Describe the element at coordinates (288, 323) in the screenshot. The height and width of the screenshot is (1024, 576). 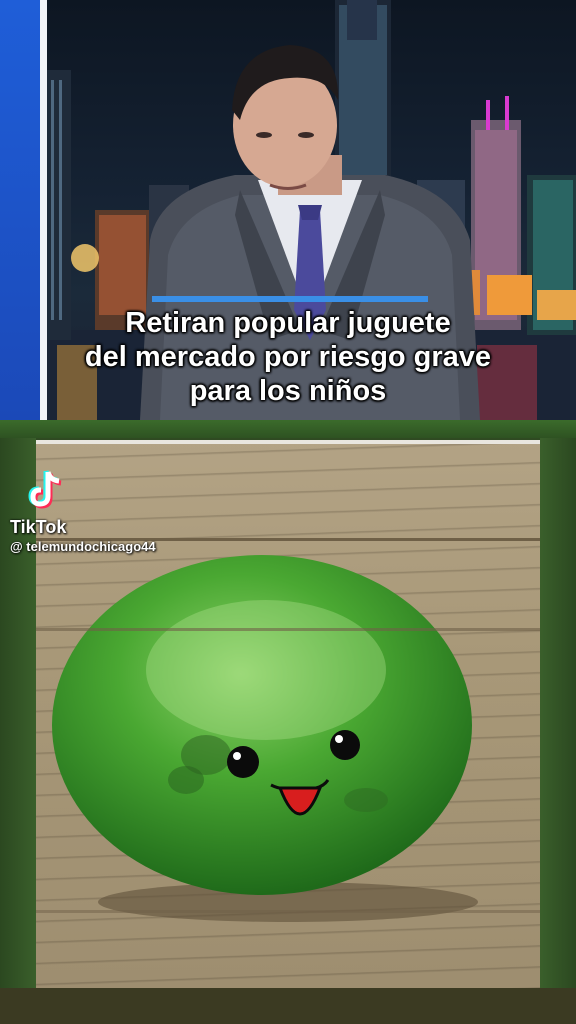
I see `headline-line-1: Retiran popular juguete` at that location.